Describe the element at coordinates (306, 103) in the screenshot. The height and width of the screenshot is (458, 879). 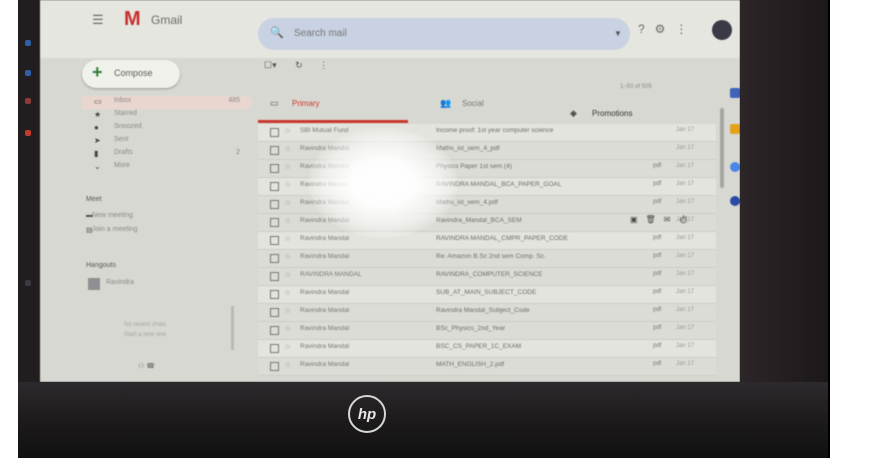
I see `tab-label: Primary` at that location.